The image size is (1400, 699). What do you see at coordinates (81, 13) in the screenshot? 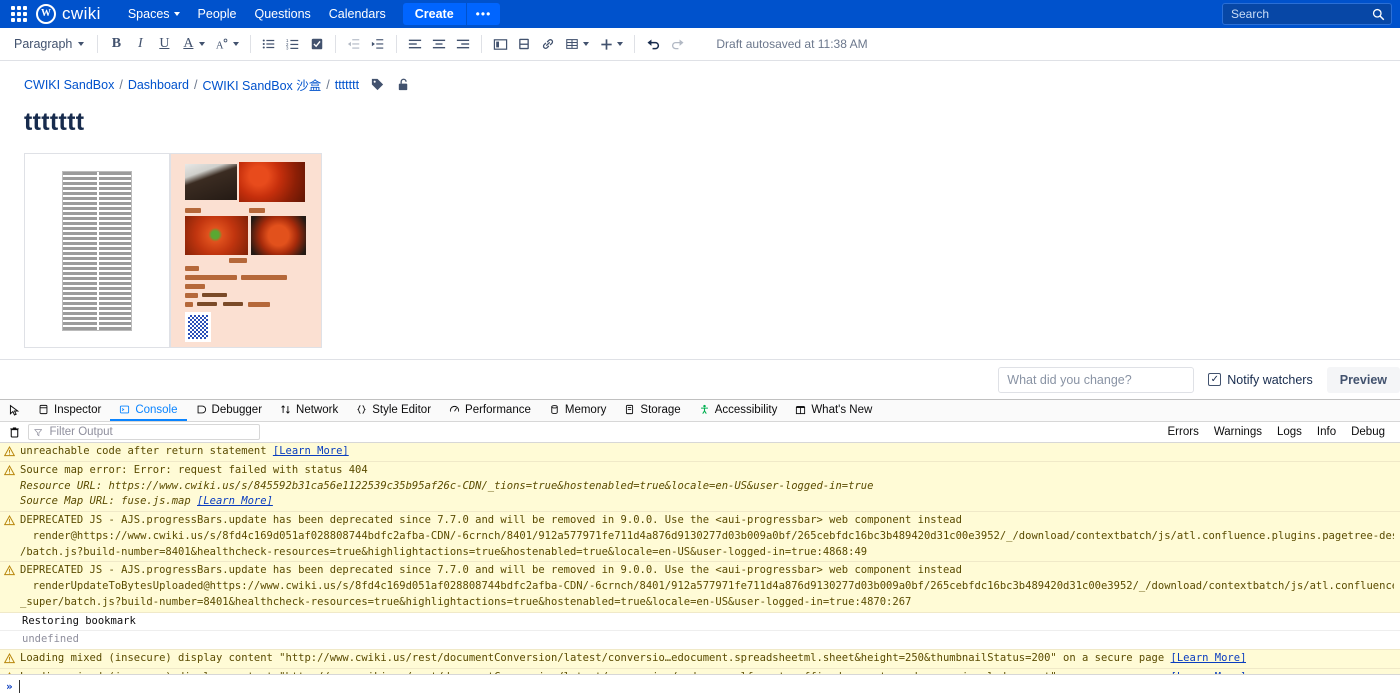
I see `brand-name: cwiki` at bounding box center [81, 13].